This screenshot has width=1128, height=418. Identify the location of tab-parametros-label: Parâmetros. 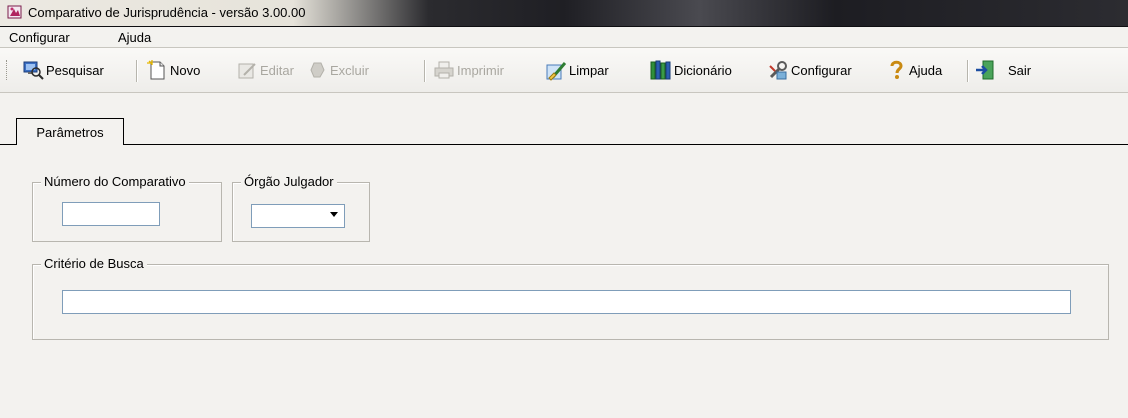
(70, 132).